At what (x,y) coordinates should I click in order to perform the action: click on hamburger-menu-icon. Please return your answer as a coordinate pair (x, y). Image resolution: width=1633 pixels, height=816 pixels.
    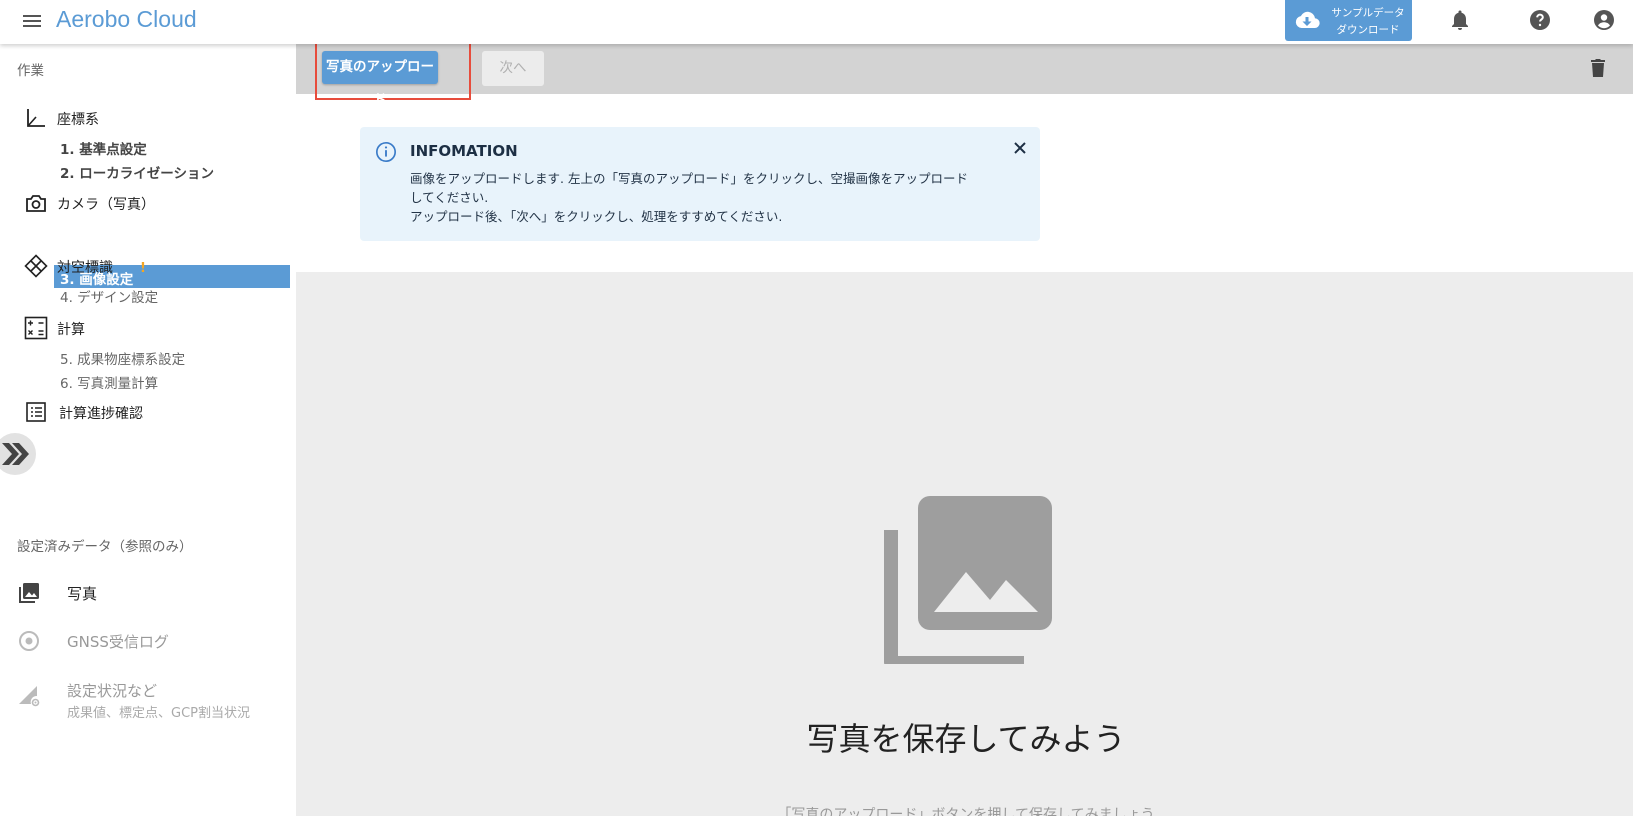
    Looking at the image, I should click on (32, 21).